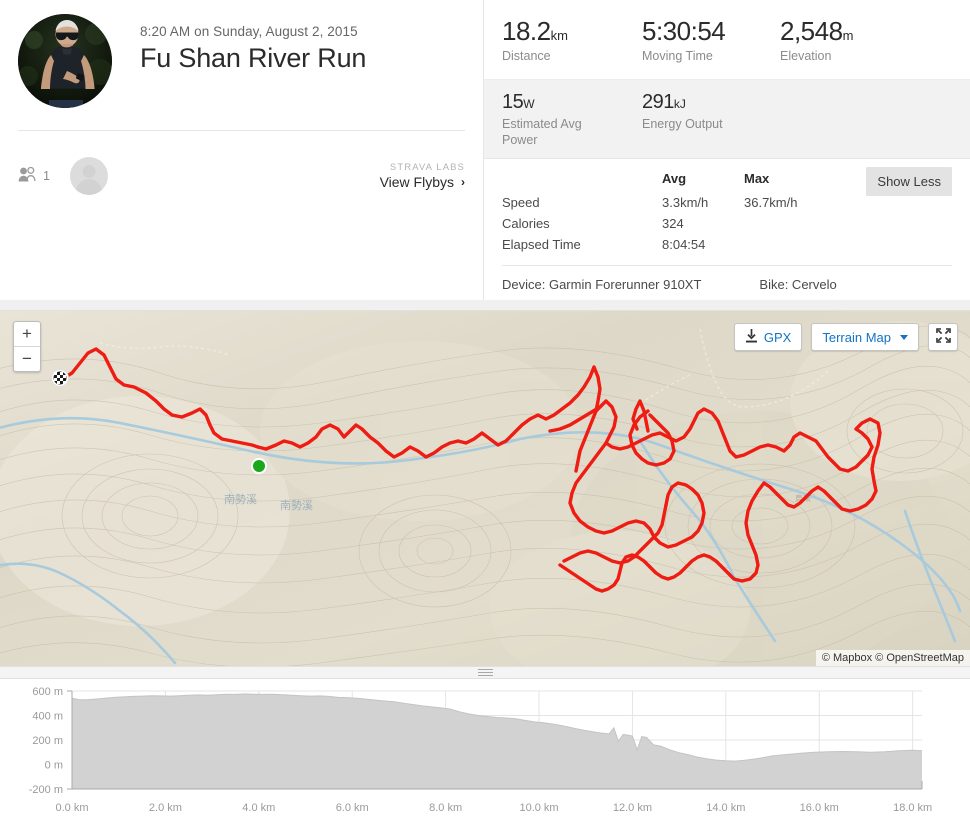 This screenshot has height=824, width=970. Describe the element at coordinates (679, 103) in the screenshot. I see `stat-energy-output-unit: kJ` at that location.